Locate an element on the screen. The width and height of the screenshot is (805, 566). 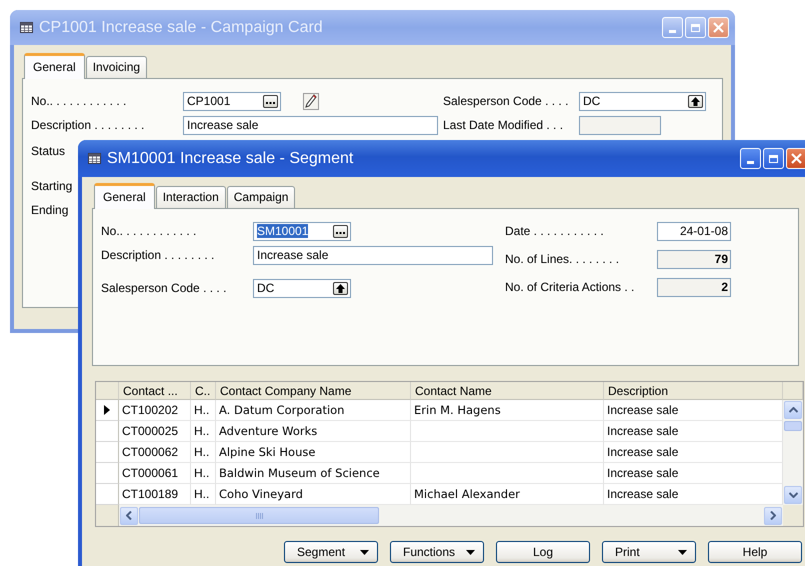
chevron-right-icon is located at coordinates (773, 515).